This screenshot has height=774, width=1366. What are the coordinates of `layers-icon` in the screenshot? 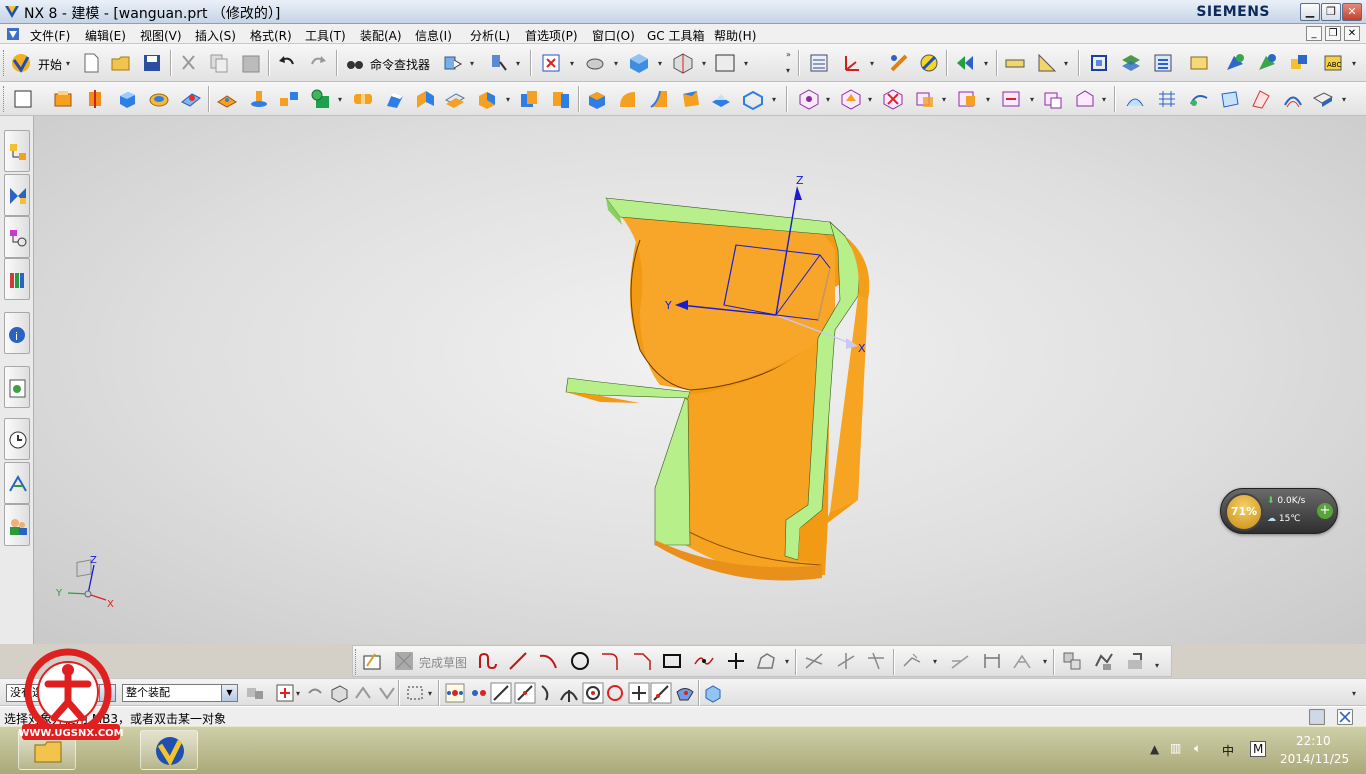 It's located at (1131, 63).